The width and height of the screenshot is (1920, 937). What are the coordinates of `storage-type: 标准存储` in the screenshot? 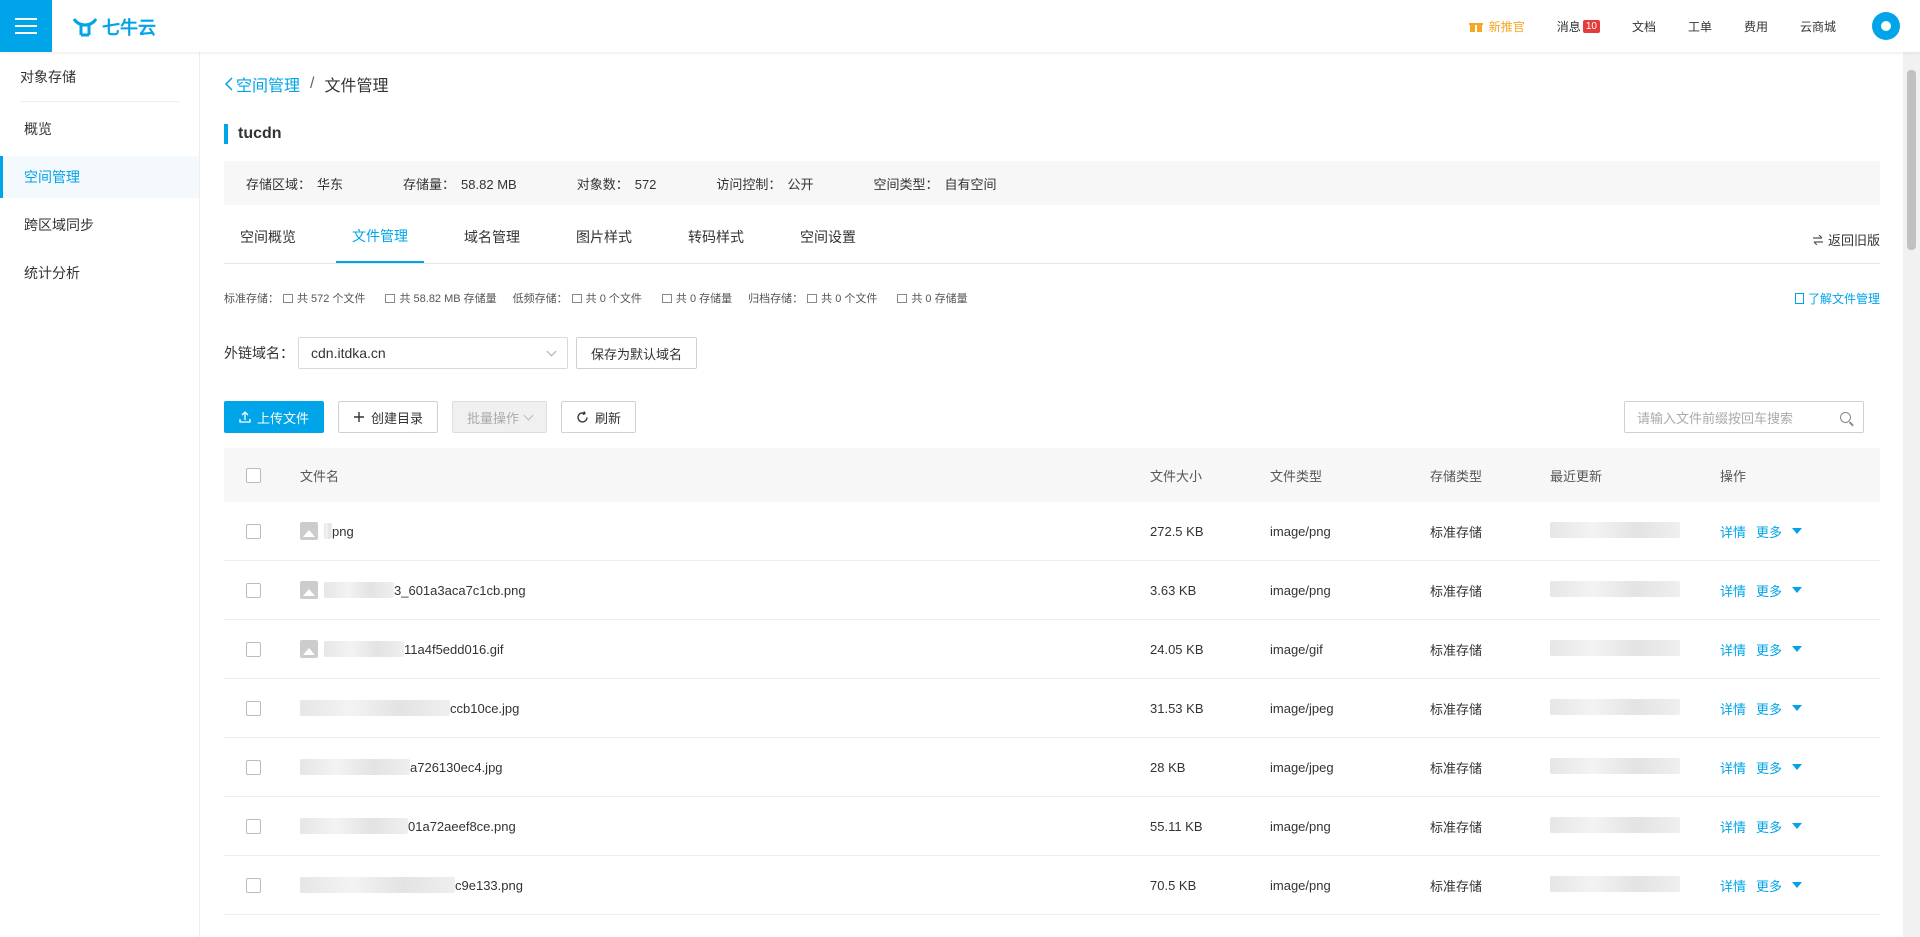 It's located at (1456, 886).